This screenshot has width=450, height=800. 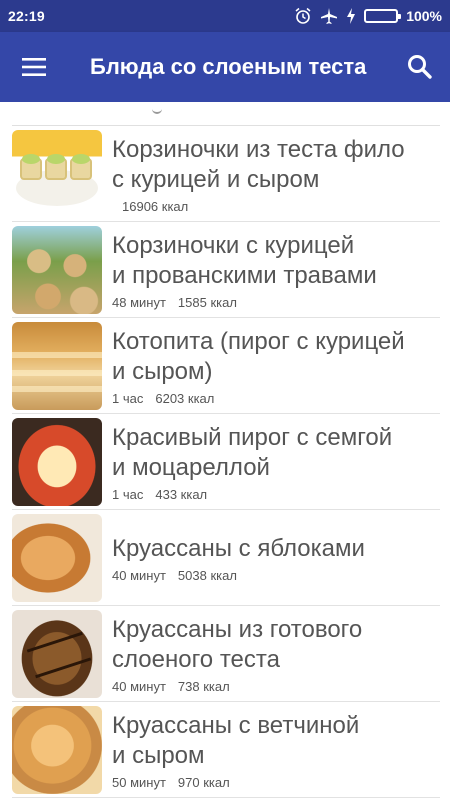 What do you see at coordinates (236, 725) in the screenshot?
I see `recipe-title-line1: Круассаны с ветчиной` at bounding box center [236, 725].